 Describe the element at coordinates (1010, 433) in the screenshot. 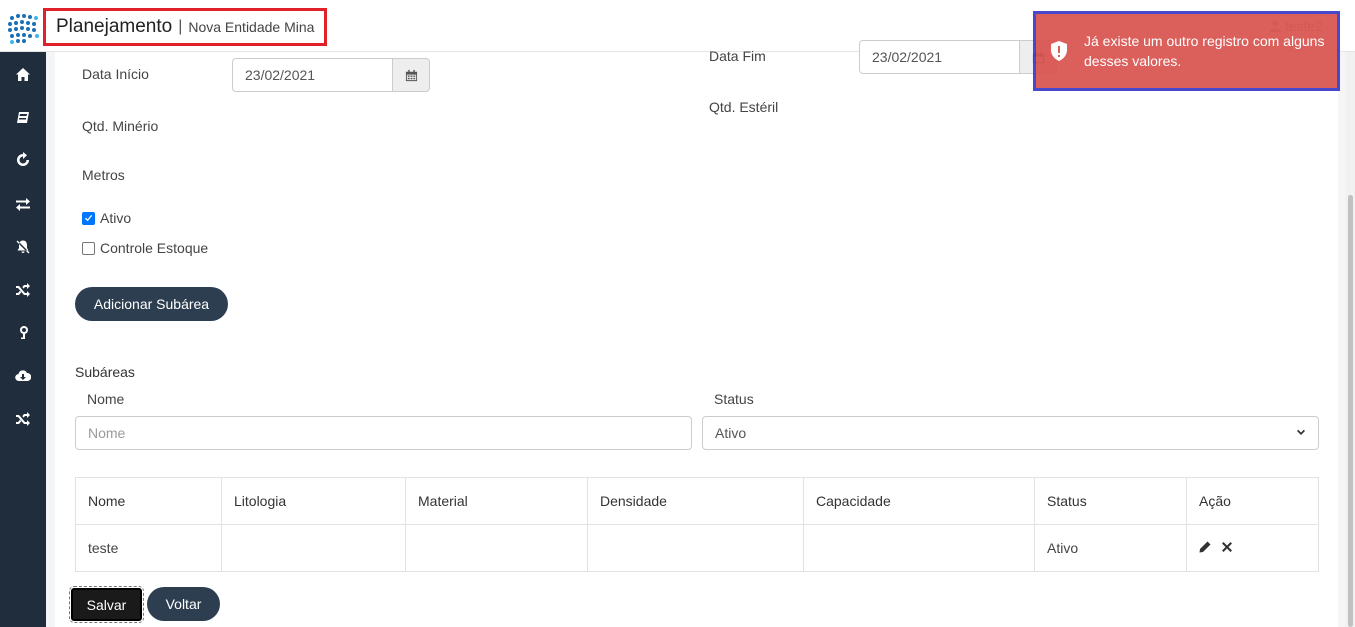

I see `subarea-status-select: Ativo` at that location.